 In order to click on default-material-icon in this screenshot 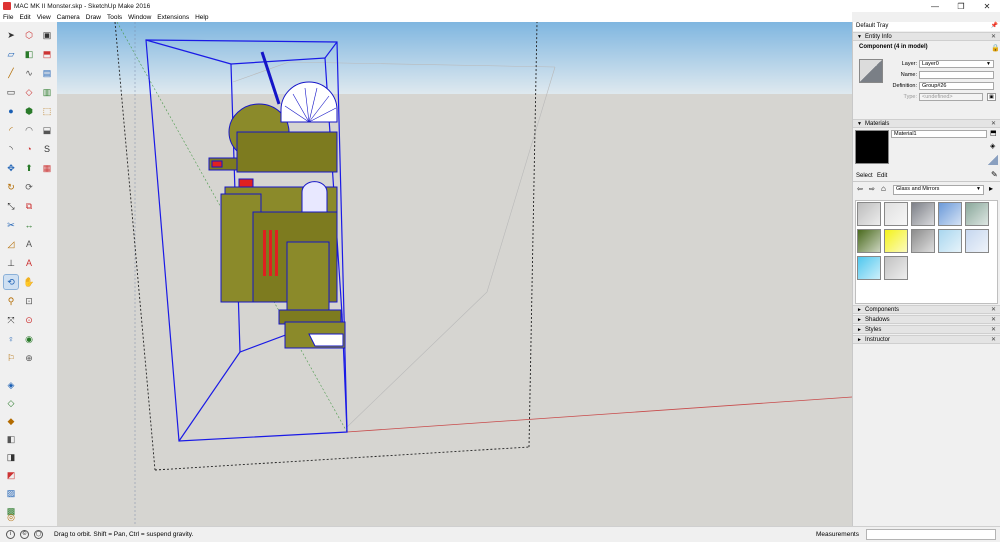, I will do `click(993, 160)`.